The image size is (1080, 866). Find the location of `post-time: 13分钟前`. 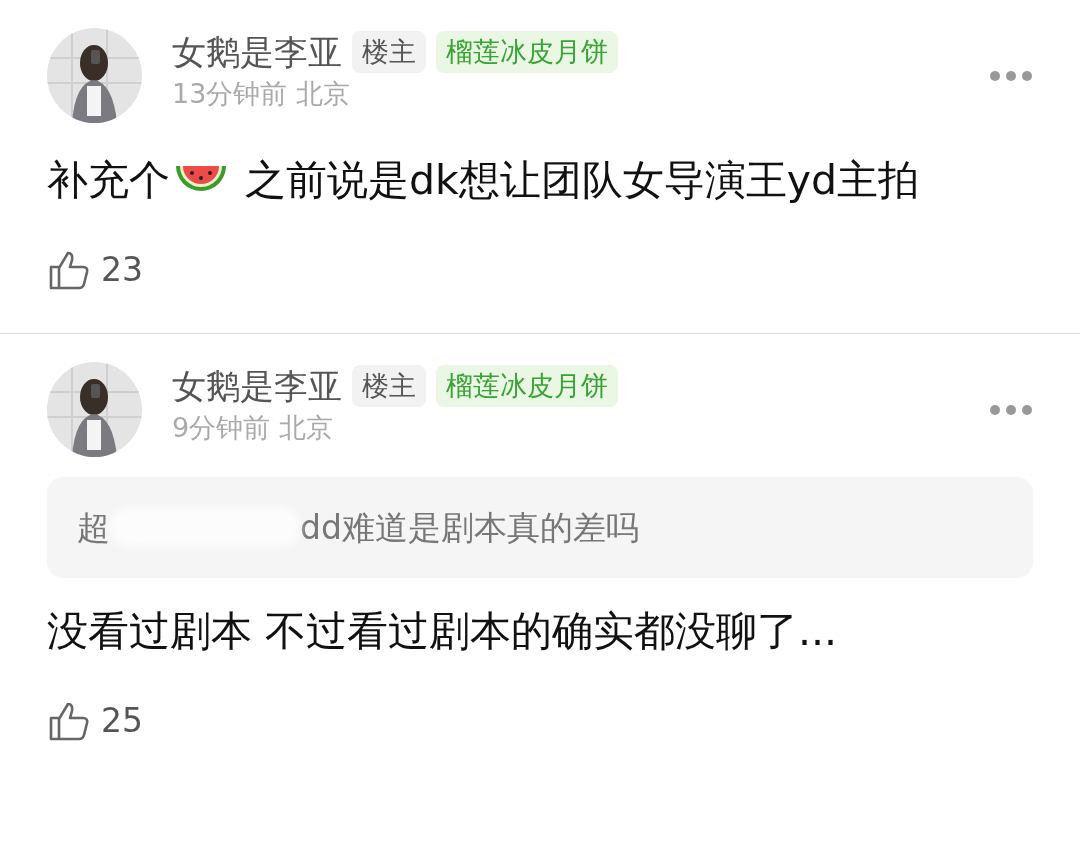

post-time: 13分钟前 is located at coordinates (230, 93).